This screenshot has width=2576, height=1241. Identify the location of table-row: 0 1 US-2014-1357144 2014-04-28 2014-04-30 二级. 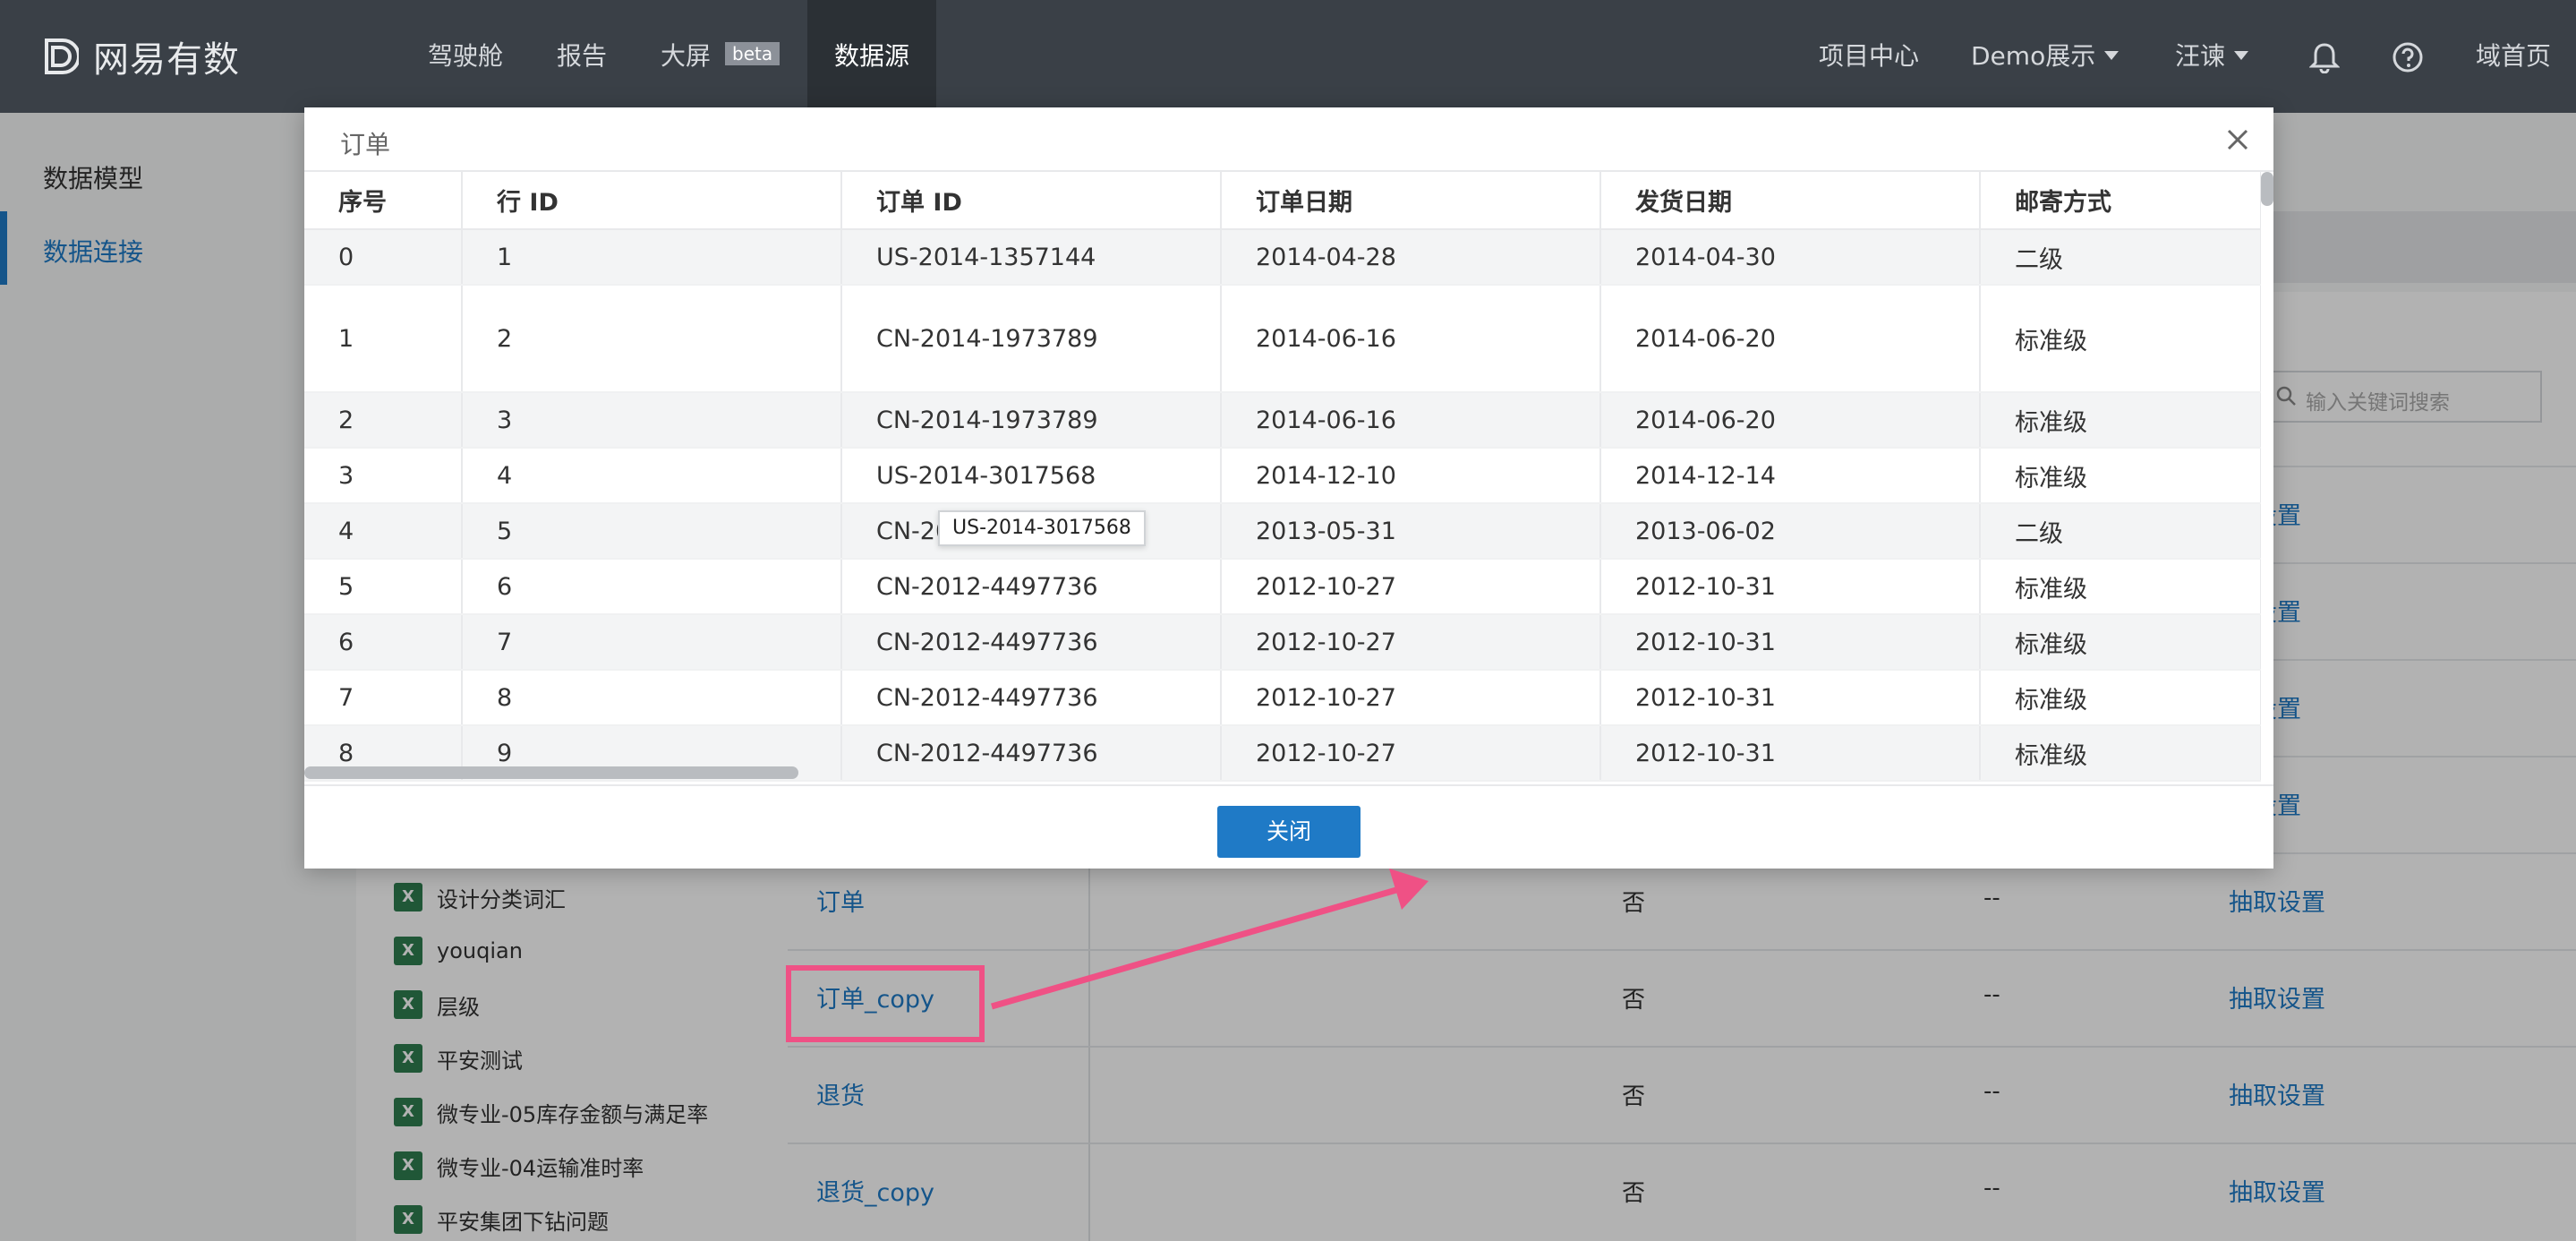
(1282, 257).